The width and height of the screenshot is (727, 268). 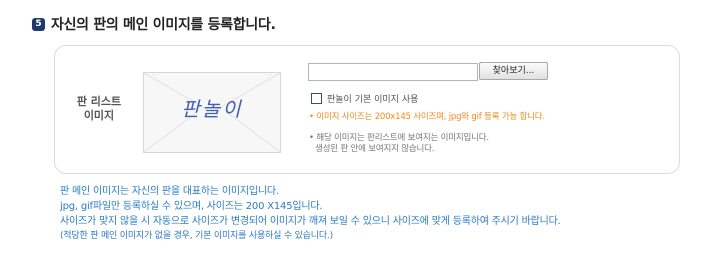 I want to click on section-title-text: 자신의 판의 메인 이미지를 등록합니다., so click(x=163, y=25).